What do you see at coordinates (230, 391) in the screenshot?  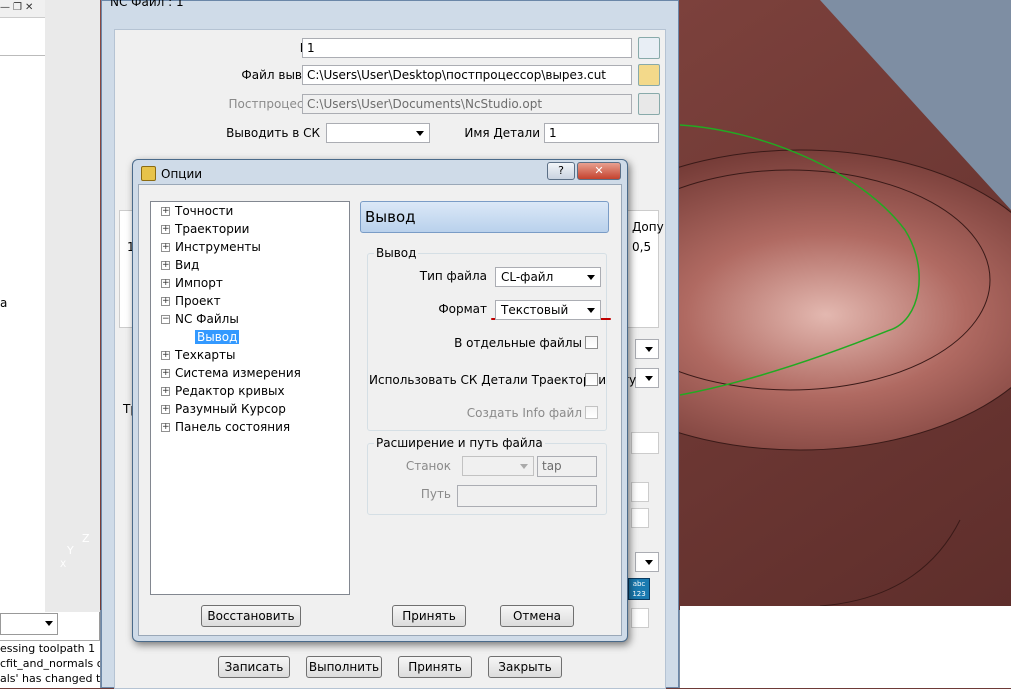 I see `tree-item-label: Редактор кривых` at bounding box center [230, 391].